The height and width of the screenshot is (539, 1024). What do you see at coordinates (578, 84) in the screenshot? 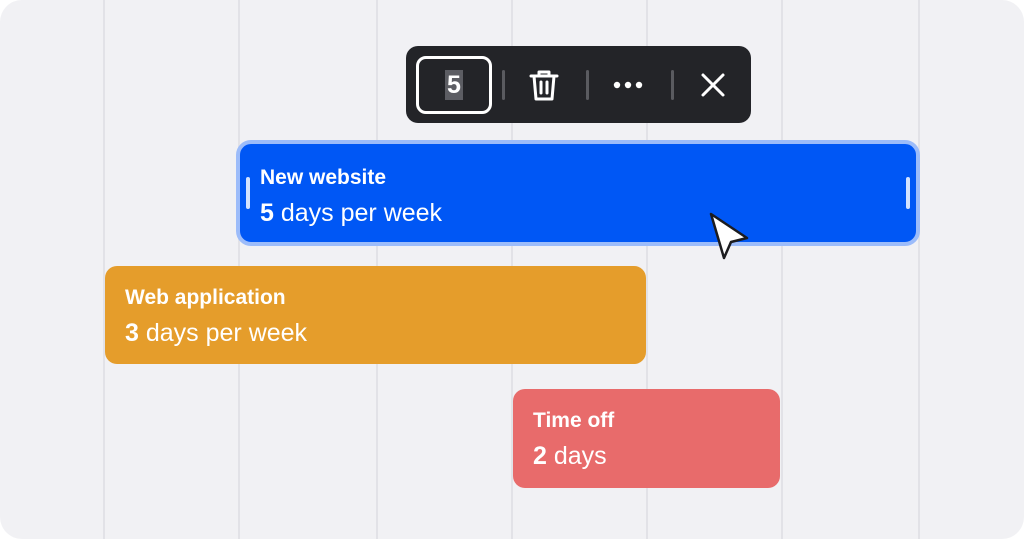
I see `allocation-toolbar: 5` at bounding box center [578, 84].